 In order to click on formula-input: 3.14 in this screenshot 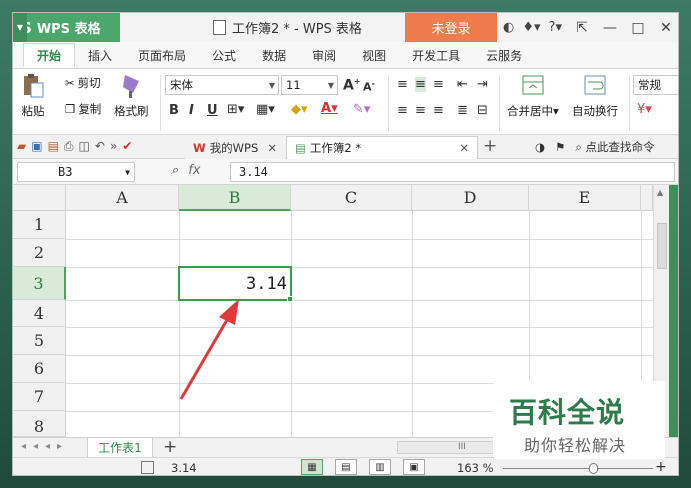, I will do `click(452, 172)`.